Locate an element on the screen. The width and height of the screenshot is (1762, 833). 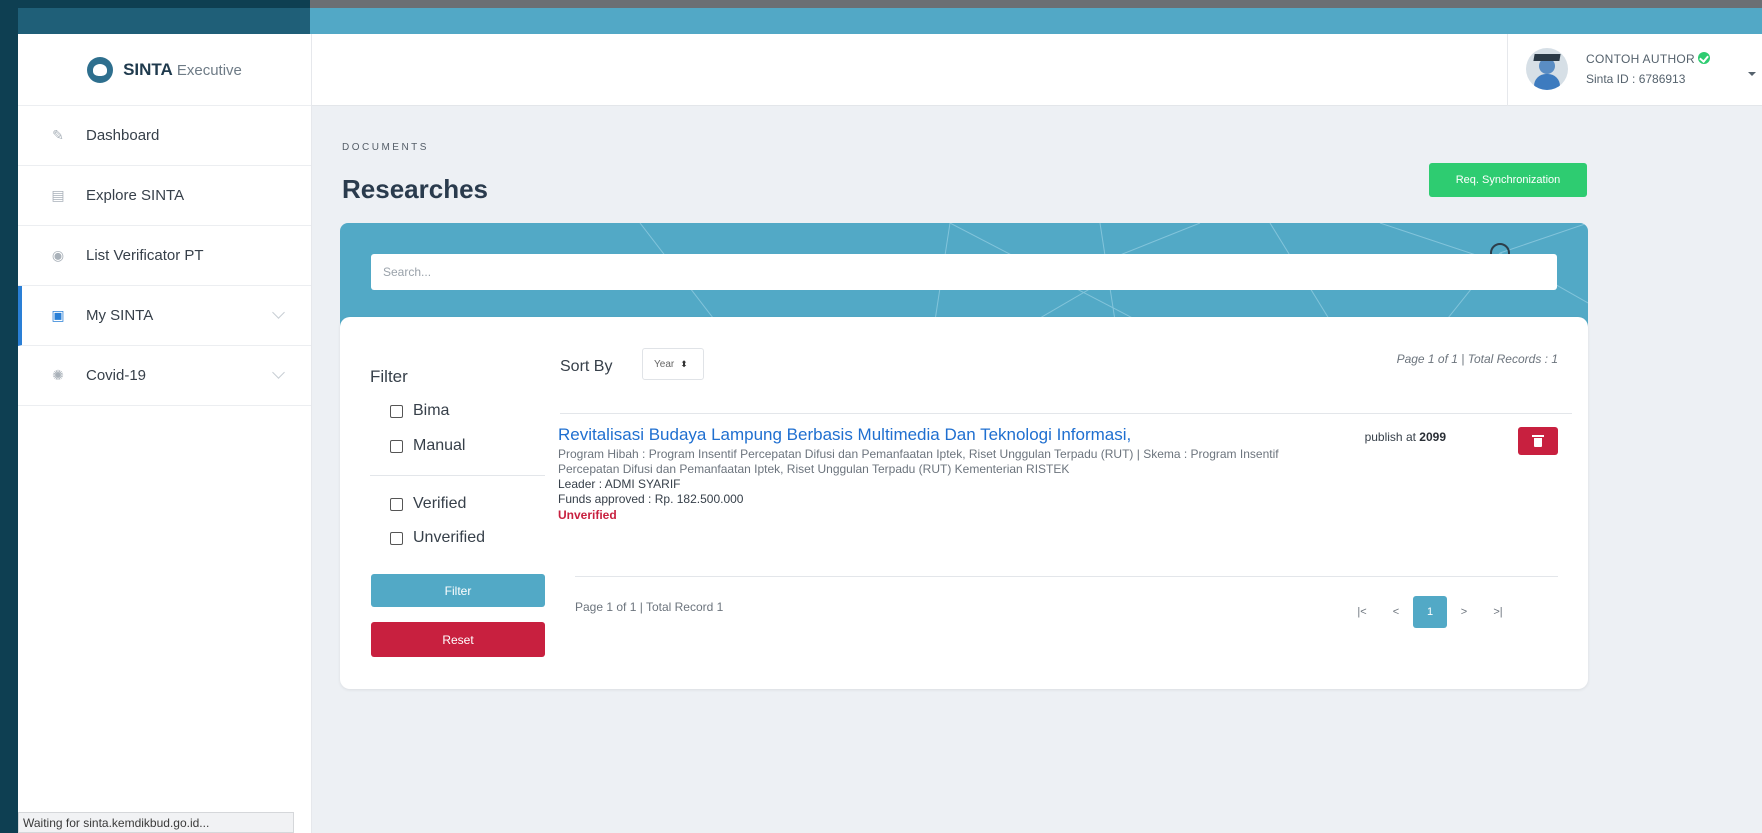
top-header: CONTOH AUTHOR Sinta ID : 6786913 is located at coordinates (1037, 70).